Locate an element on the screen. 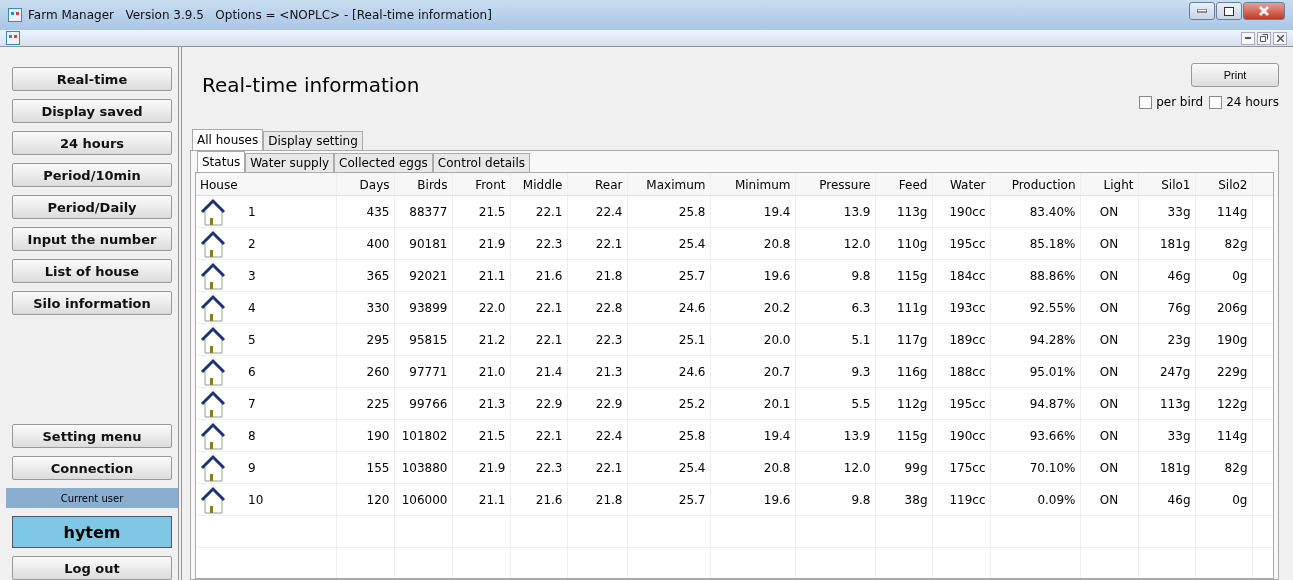  tab: Display setting is located at coordinates (313, 140).